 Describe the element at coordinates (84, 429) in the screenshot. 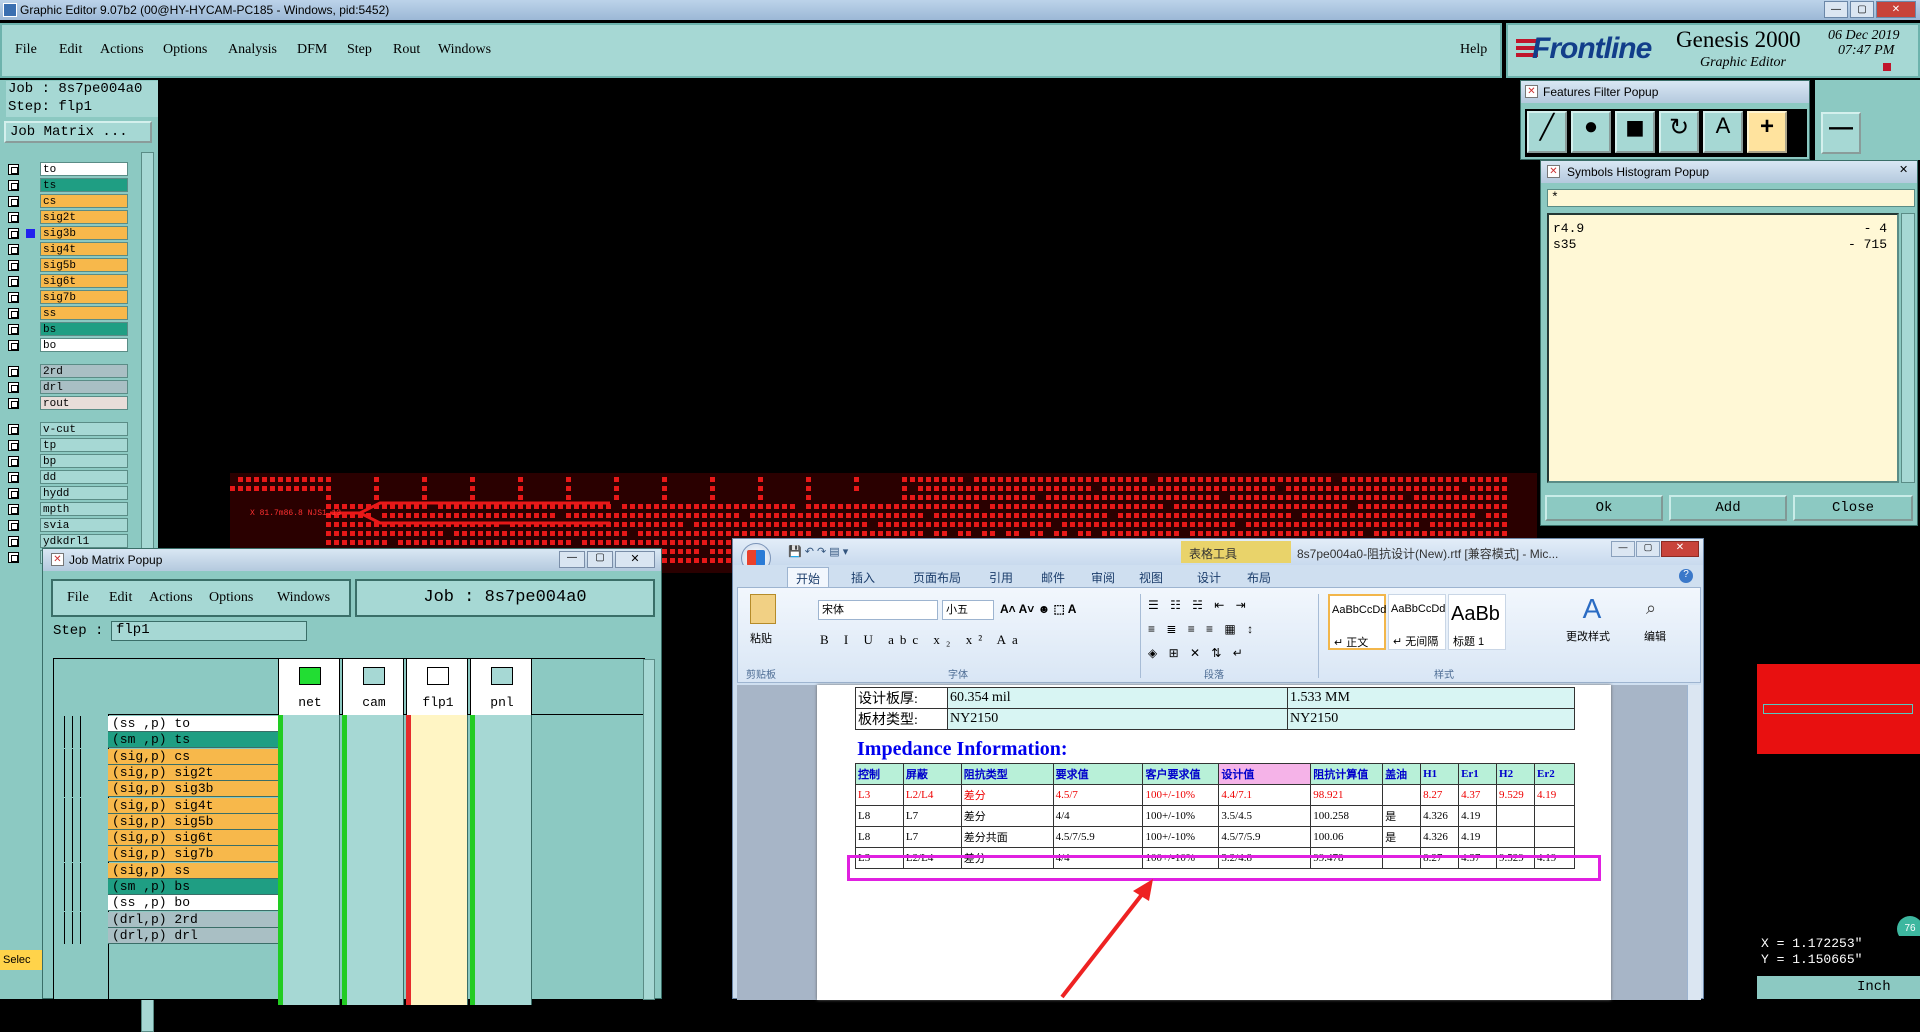

I see `layer-name: v-cut` at that location.